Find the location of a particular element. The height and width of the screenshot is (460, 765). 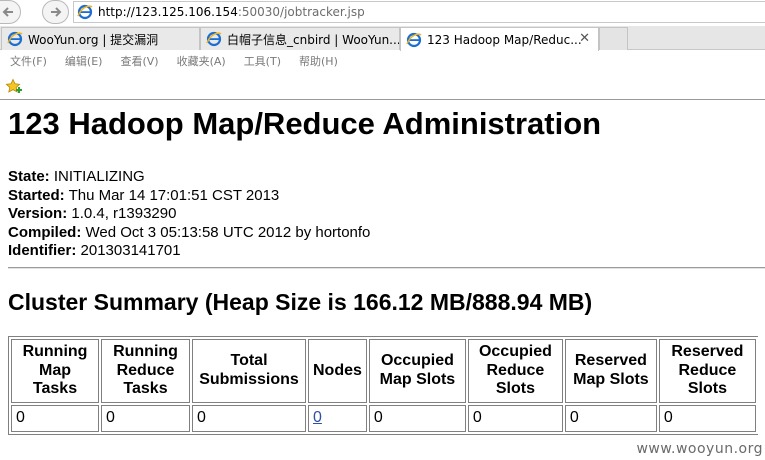

back-button is located at coordinates (10, 12).